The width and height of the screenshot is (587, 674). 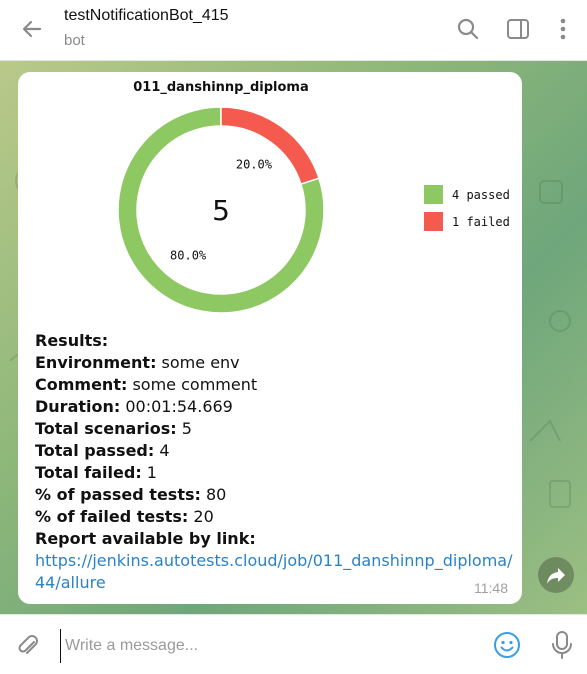 What do you see at coordinates (213, 494) in the screenshot?
I see `result-value: 80` at bounding box center [213, 494].